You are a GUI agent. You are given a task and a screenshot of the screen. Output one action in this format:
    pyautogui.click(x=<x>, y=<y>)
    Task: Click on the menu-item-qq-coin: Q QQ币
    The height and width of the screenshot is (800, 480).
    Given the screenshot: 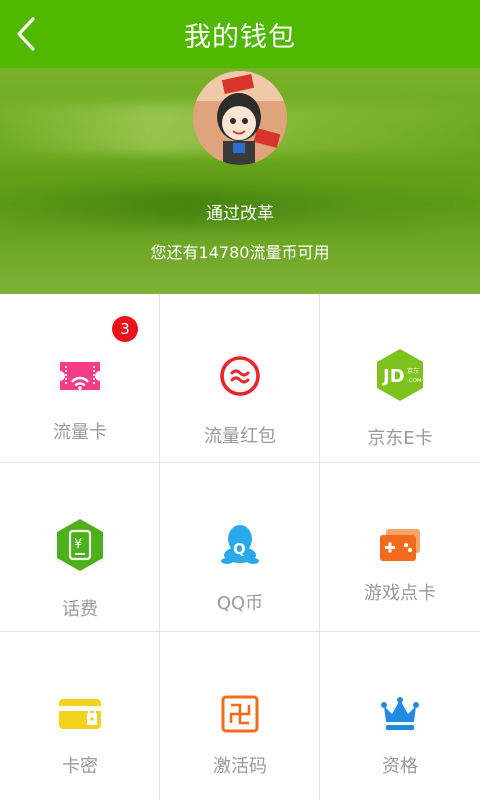 What is the action you would take?
    pyautogui.click(x=240, y=547)
    